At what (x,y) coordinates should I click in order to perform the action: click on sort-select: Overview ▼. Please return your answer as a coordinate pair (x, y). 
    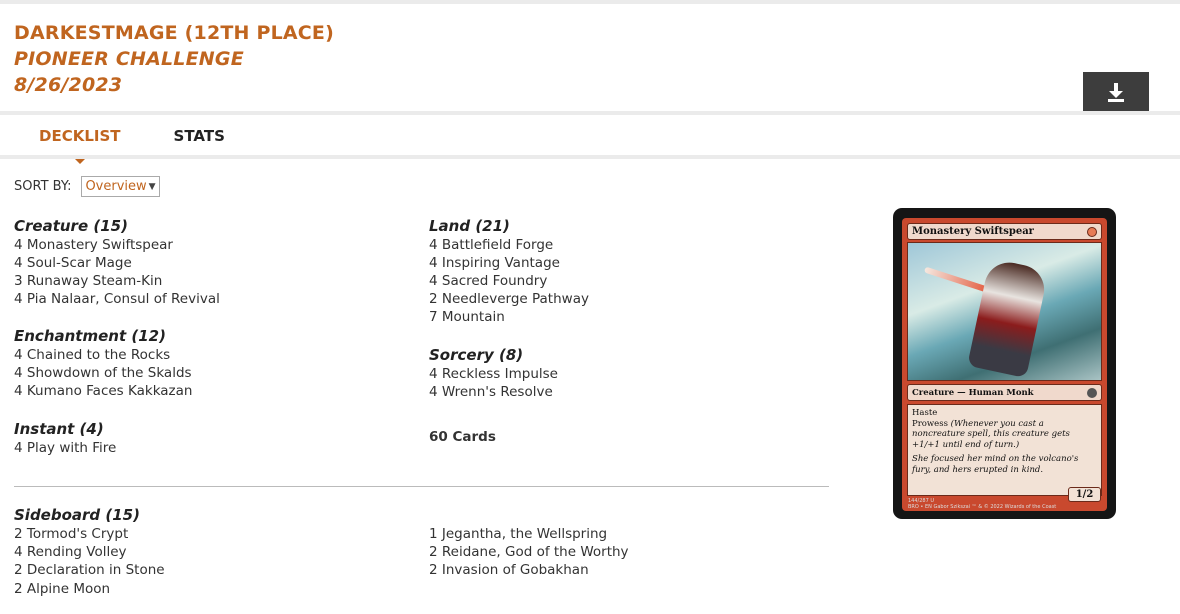
    Looking at the image, I should click on (120, 186).